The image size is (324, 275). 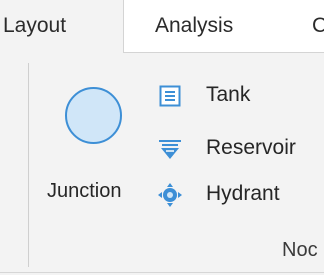 What do you see at coordinates (251, 147) in the screenshot?
I see `reservoir-label: Reservoir` at bounding box center [251, 147].